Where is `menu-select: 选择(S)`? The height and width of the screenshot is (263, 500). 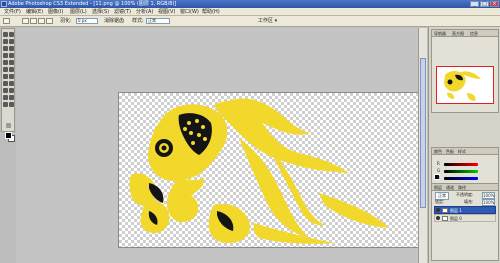
menu-select: 选择(S) is located at coordinates (100, 12).